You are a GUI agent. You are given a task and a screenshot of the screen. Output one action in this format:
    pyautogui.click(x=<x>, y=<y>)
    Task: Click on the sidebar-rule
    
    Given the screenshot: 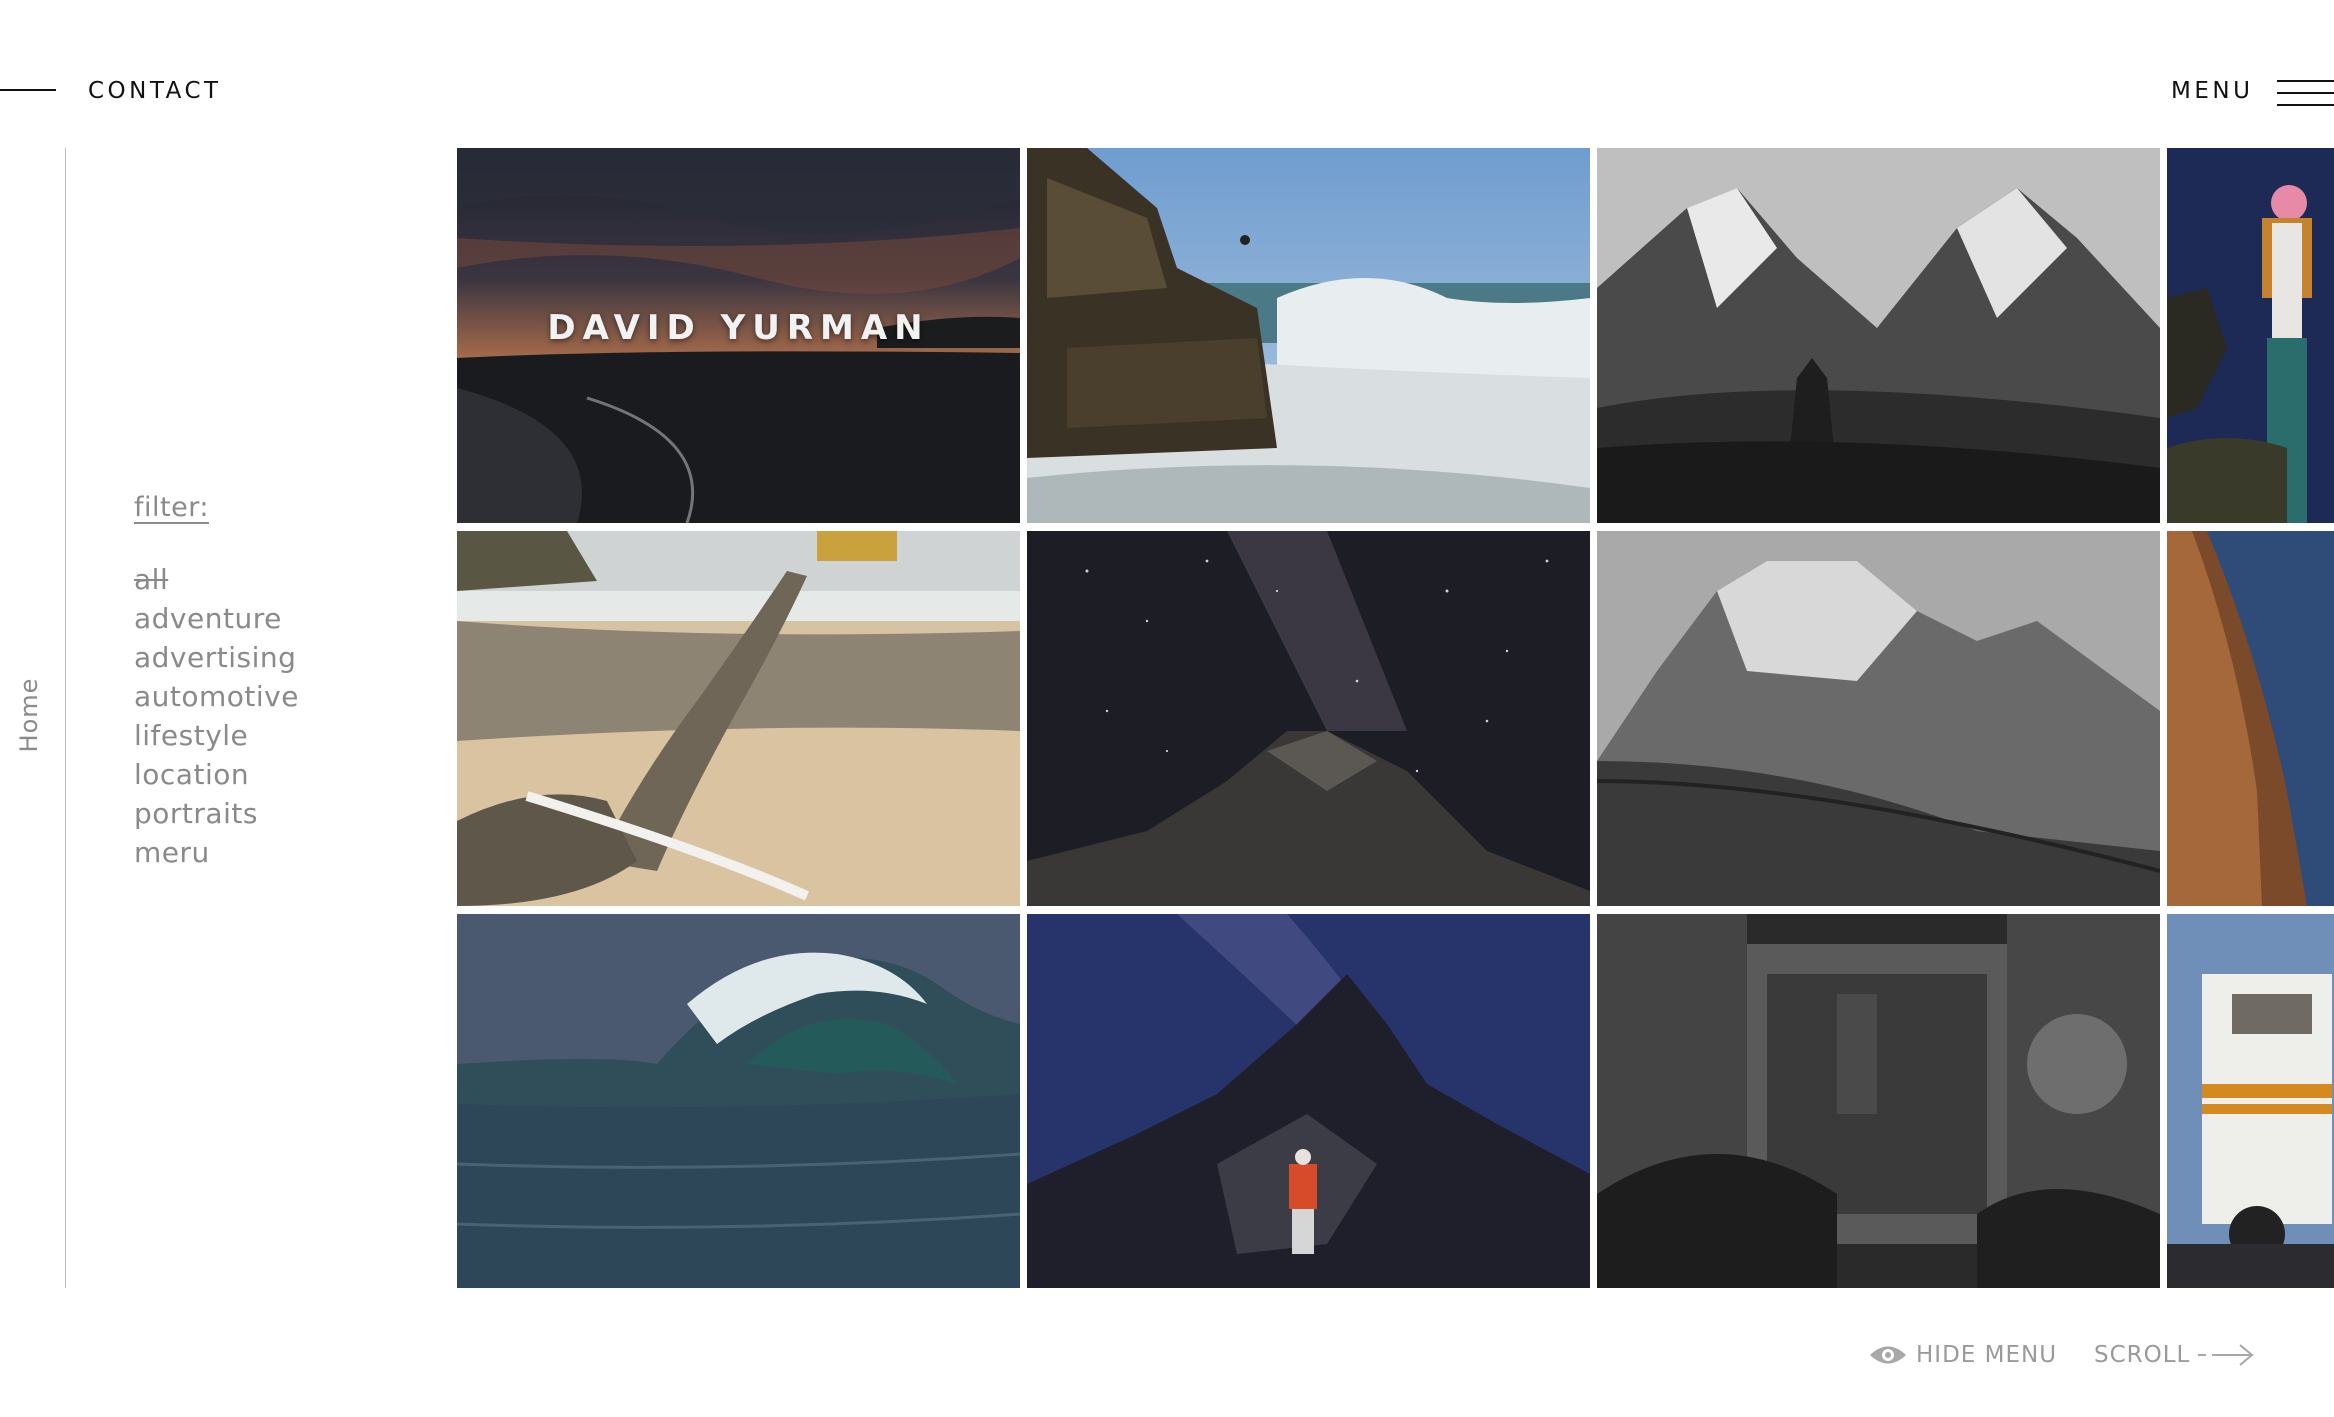 What is the action you would take?
    pyautogui.click(x=65, y=718)
    